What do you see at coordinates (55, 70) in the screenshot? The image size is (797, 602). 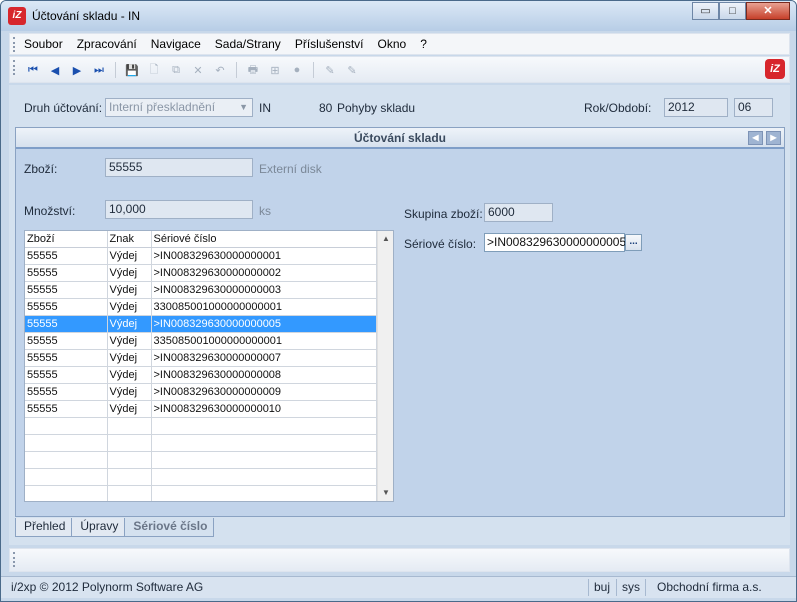 I see `previous-record-icon: ◀` at bounding box center [55, 70].